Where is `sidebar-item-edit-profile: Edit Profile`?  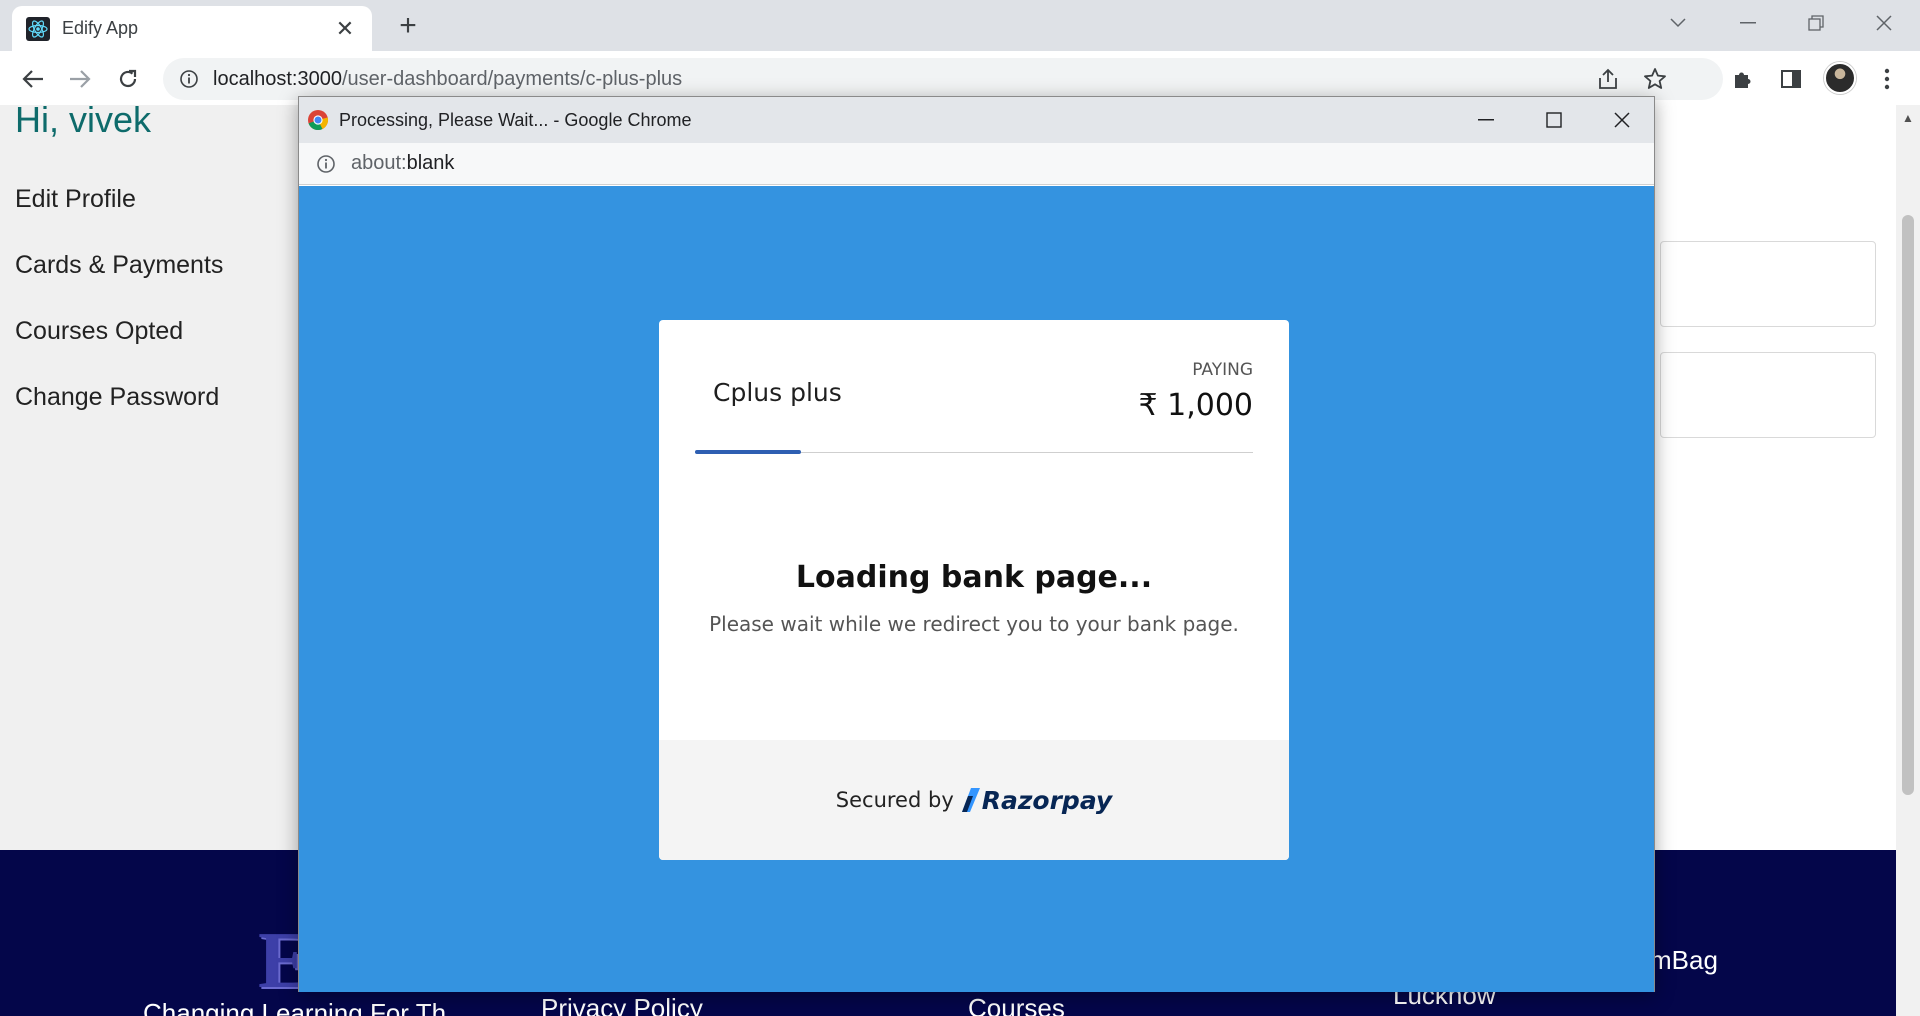 sidebar-item-edit-profile: Edit Profile is located at coordinates (75, 199).